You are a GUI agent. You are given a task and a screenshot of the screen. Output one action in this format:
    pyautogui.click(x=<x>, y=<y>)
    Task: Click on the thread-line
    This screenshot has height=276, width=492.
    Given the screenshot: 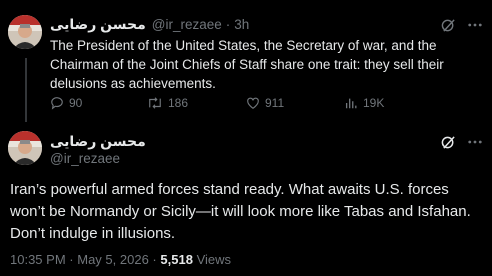 What is the action you would take?
    pyautogui.click(x=26, y=90)
    